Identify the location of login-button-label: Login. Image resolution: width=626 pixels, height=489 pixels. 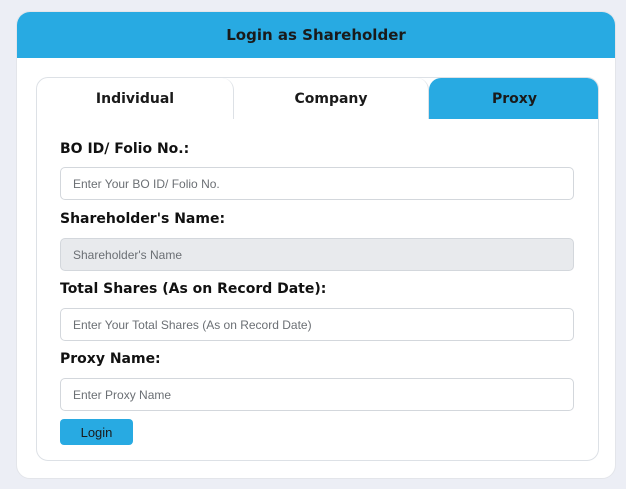
(96, 432).